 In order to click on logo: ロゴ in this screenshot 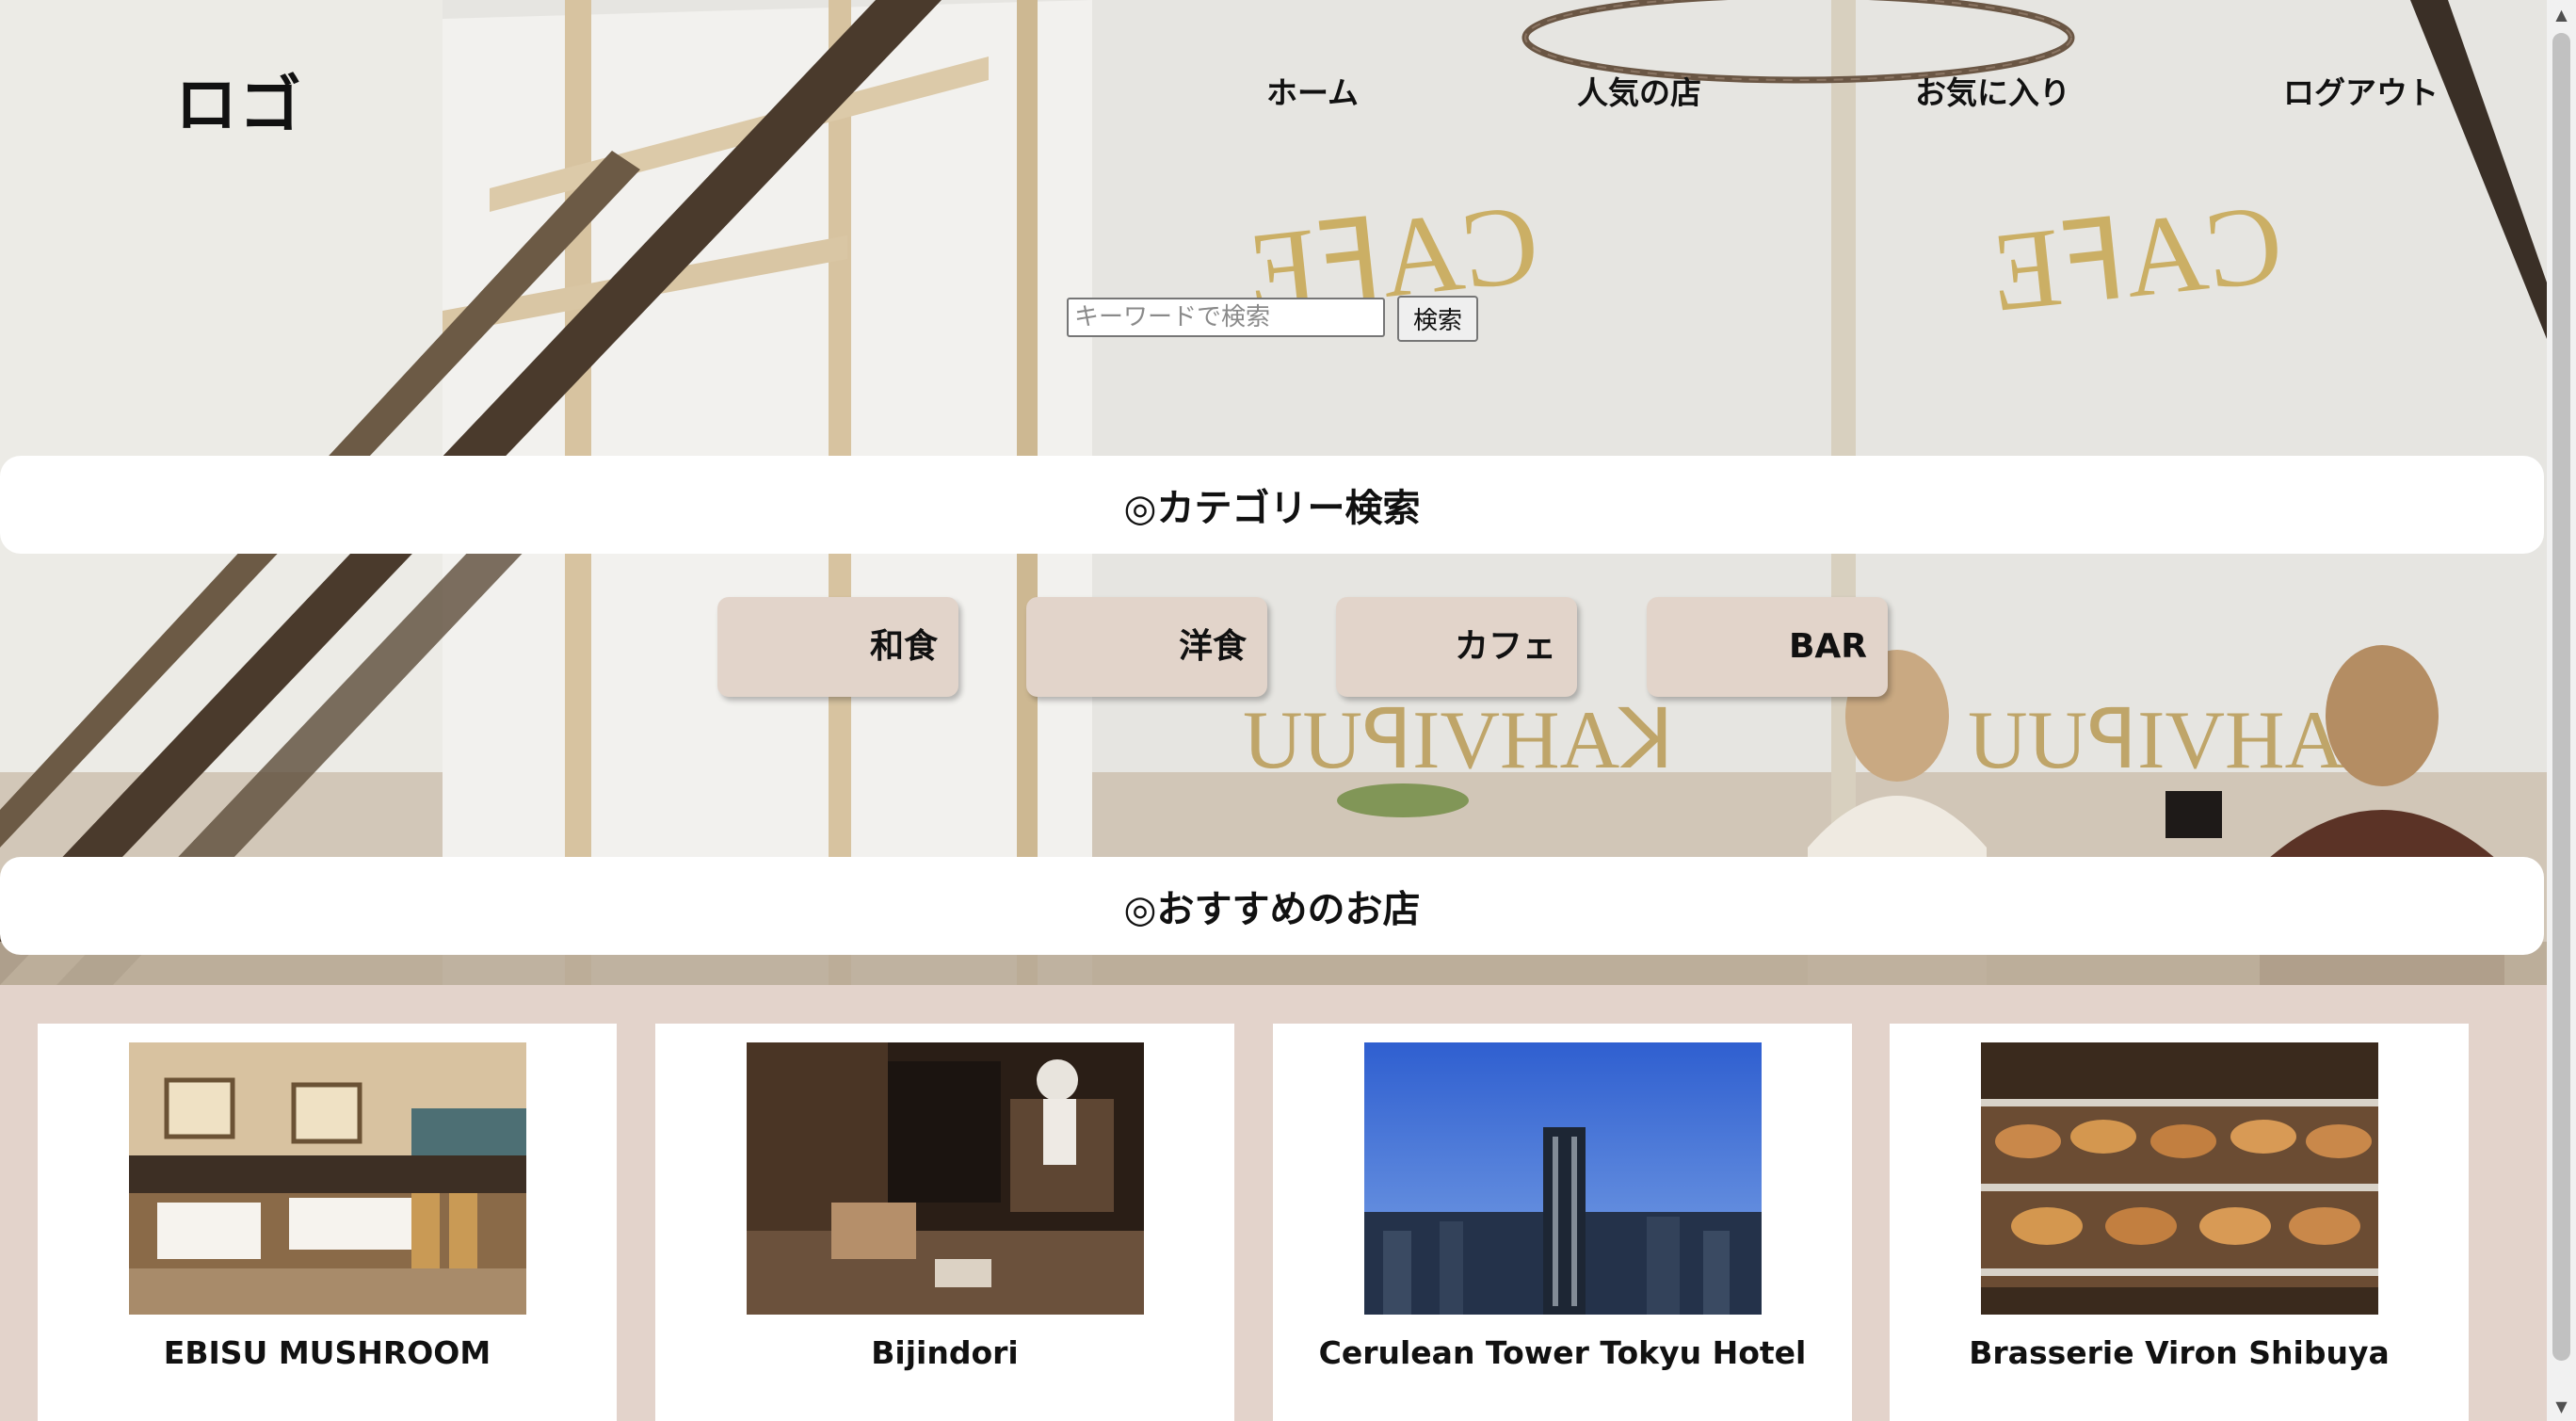, I will do `click(239, 100)`.